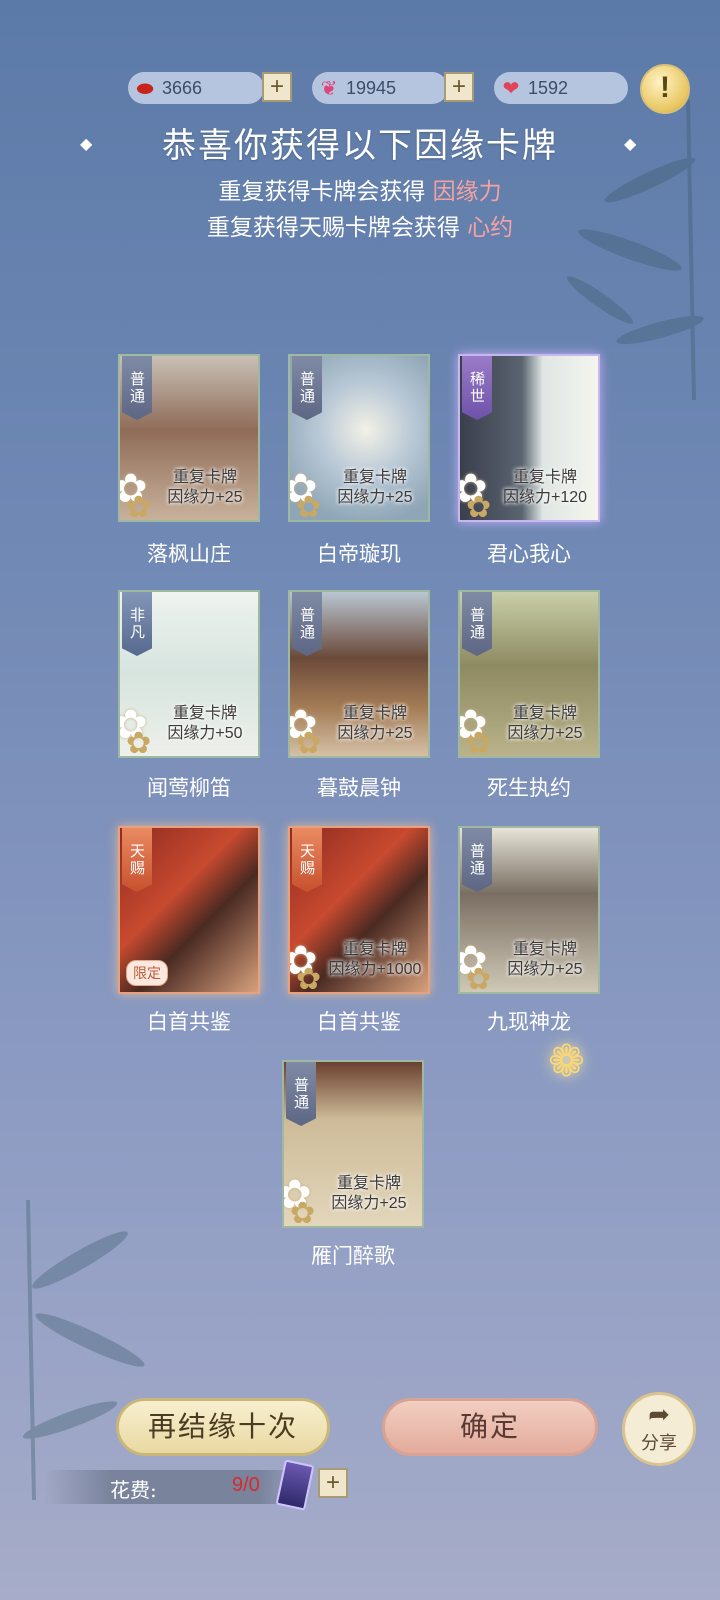 The image size is (720, 1600). Describe the element at coordinates (182, 87) in the screenshot. I see `red-bean-count: 3666` at that location.